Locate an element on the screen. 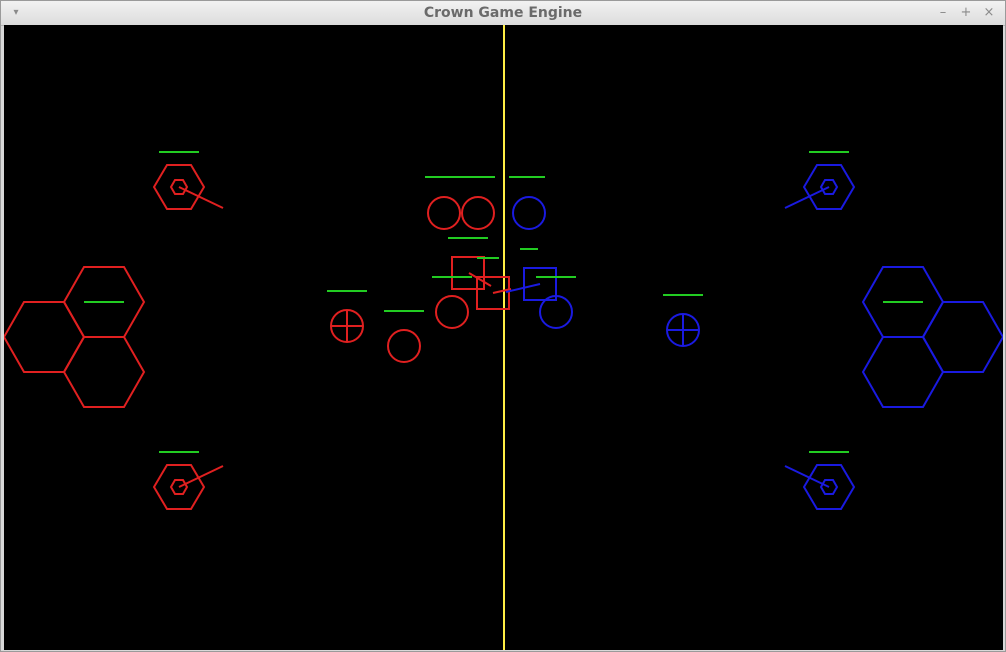  close-icon: × is located at coordinates (989, 13).